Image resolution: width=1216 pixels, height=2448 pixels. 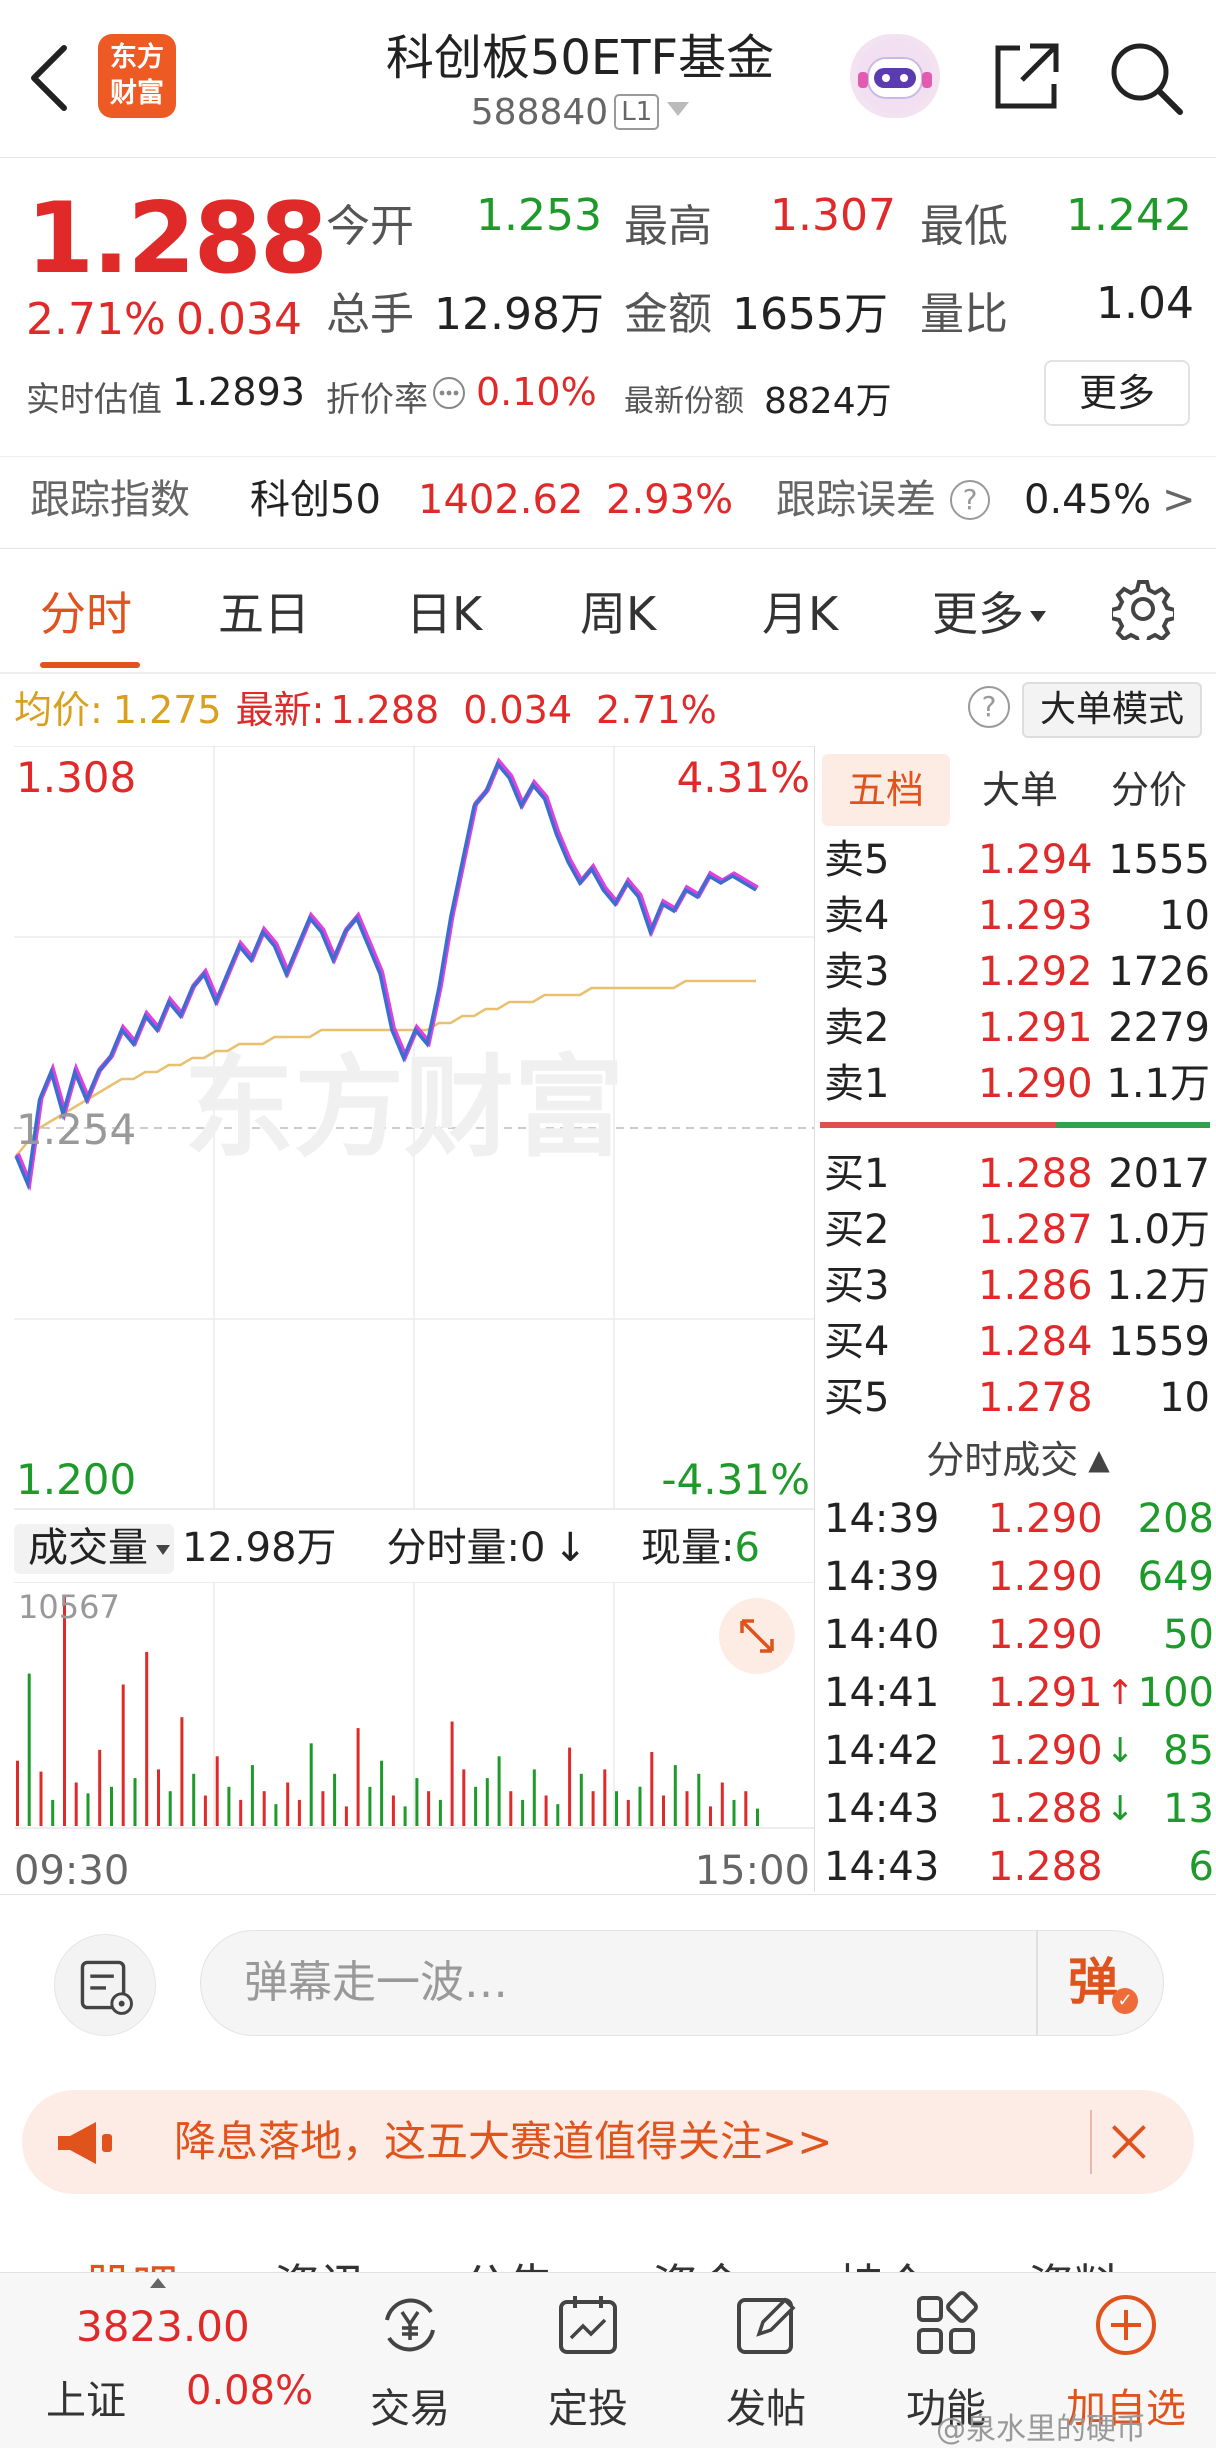 What do you see at coordinates (608, 673) in the screenshot?
I see `divider` at bounding box center [608, 673].